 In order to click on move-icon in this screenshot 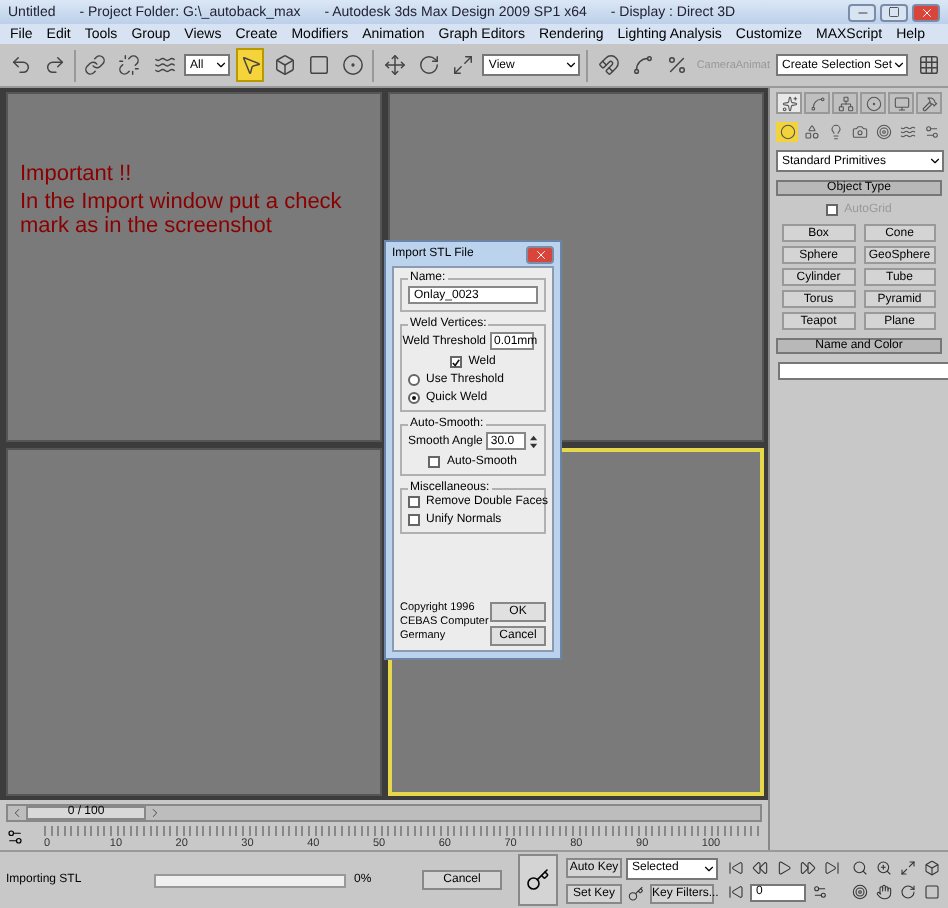, I will do `click(394, 65)`.